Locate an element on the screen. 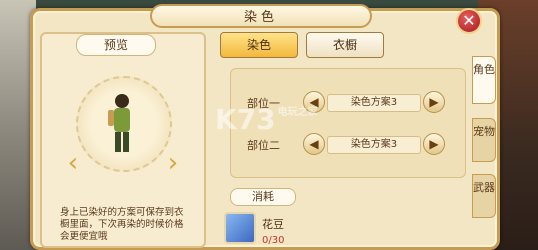 Image resolution: width=538 pixels, height=250 pixels. rotate-right-icon: › is located at coordinates (173, 163).